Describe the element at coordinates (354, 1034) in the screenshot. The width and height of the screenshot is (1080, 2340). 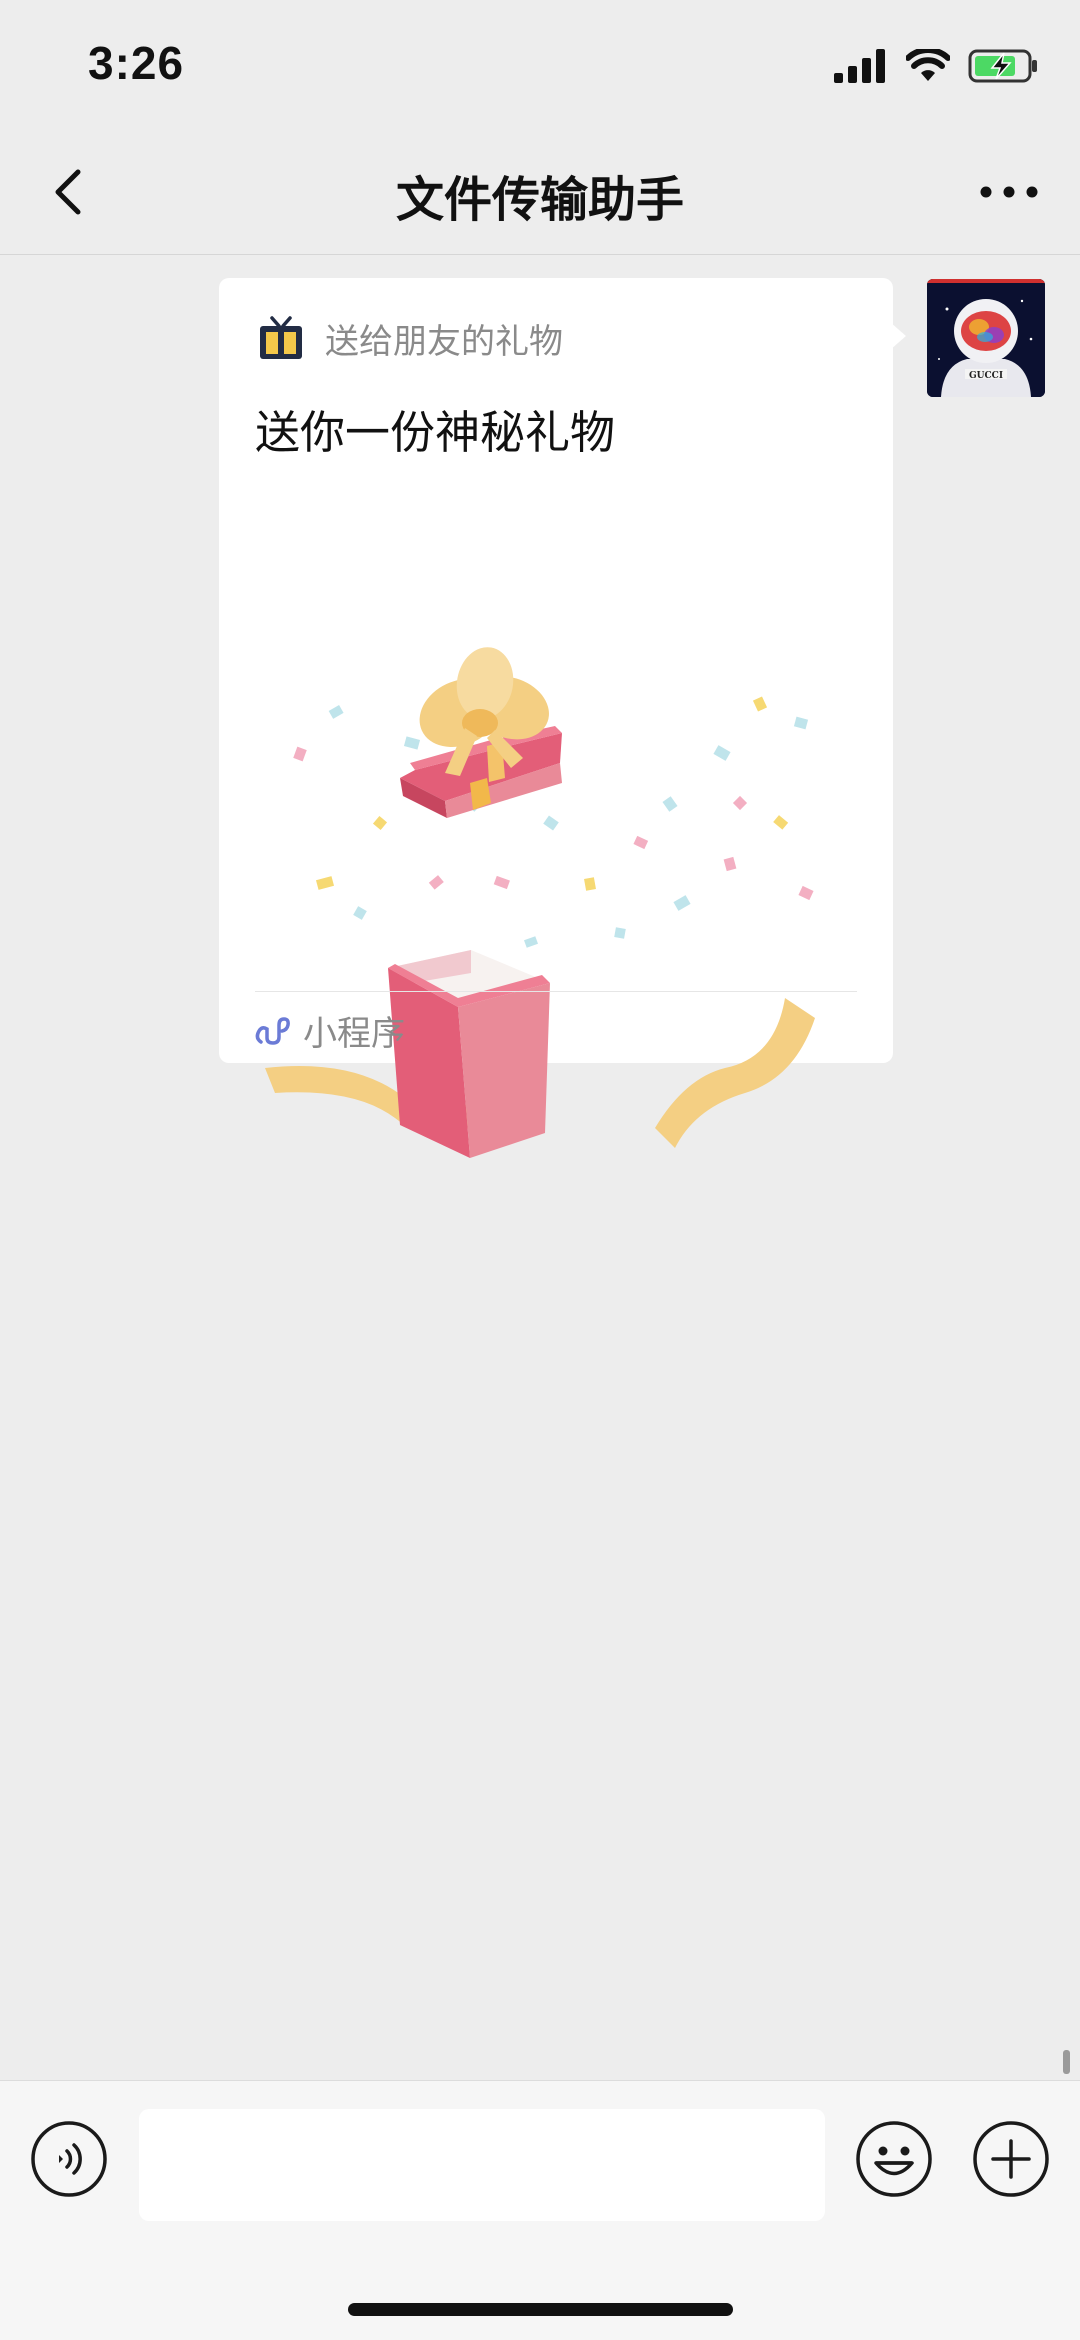
I see `card-type-label: 小程序` at that location.